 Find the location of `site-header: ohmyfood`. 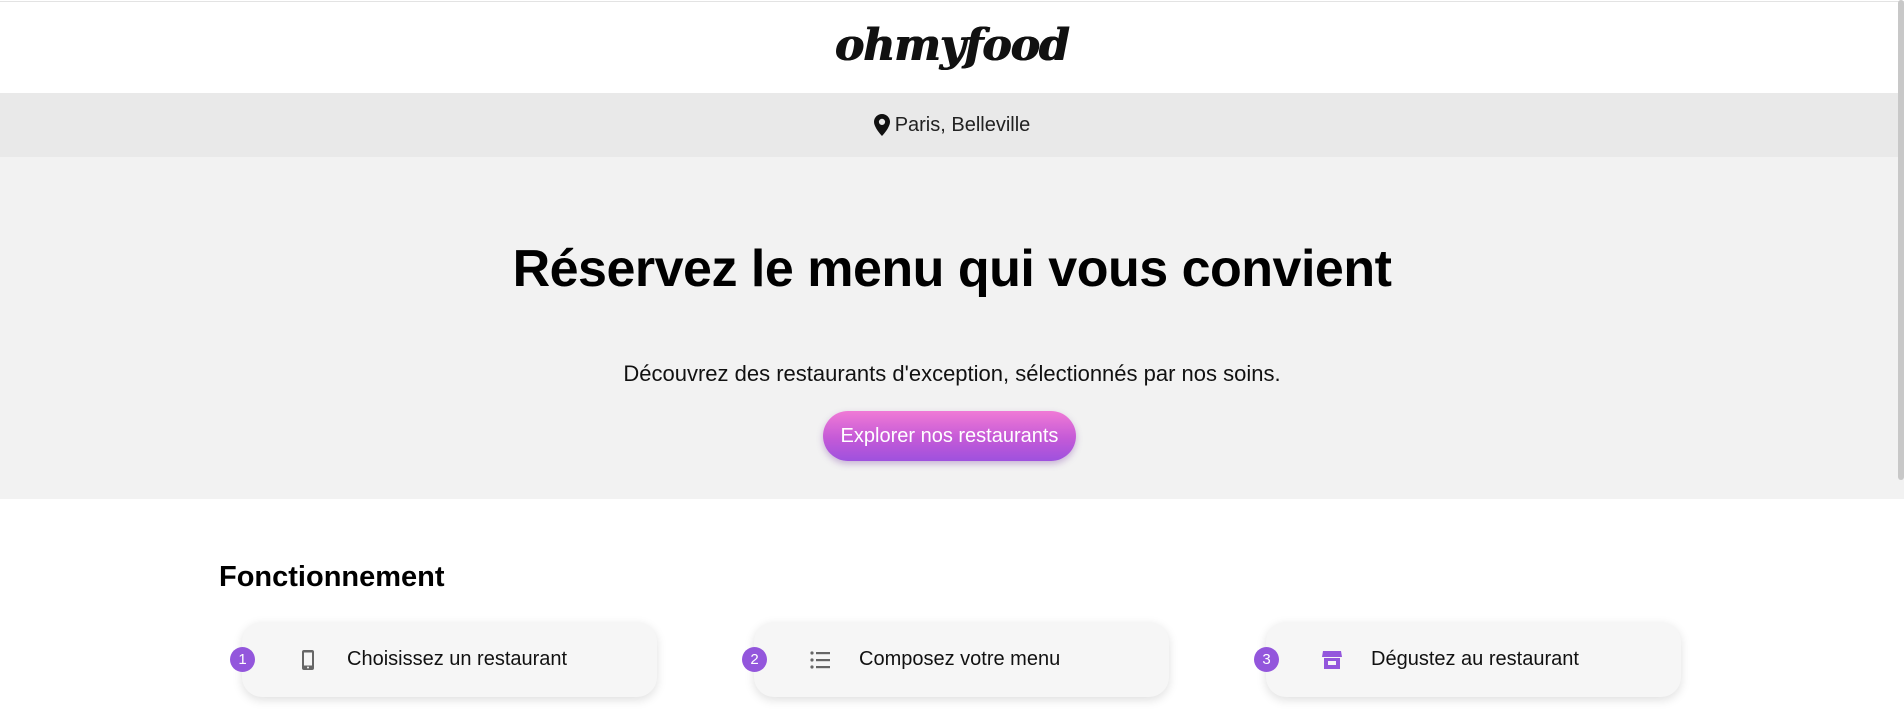

site-header: ohmyfood is located at coordinates (952, 47).